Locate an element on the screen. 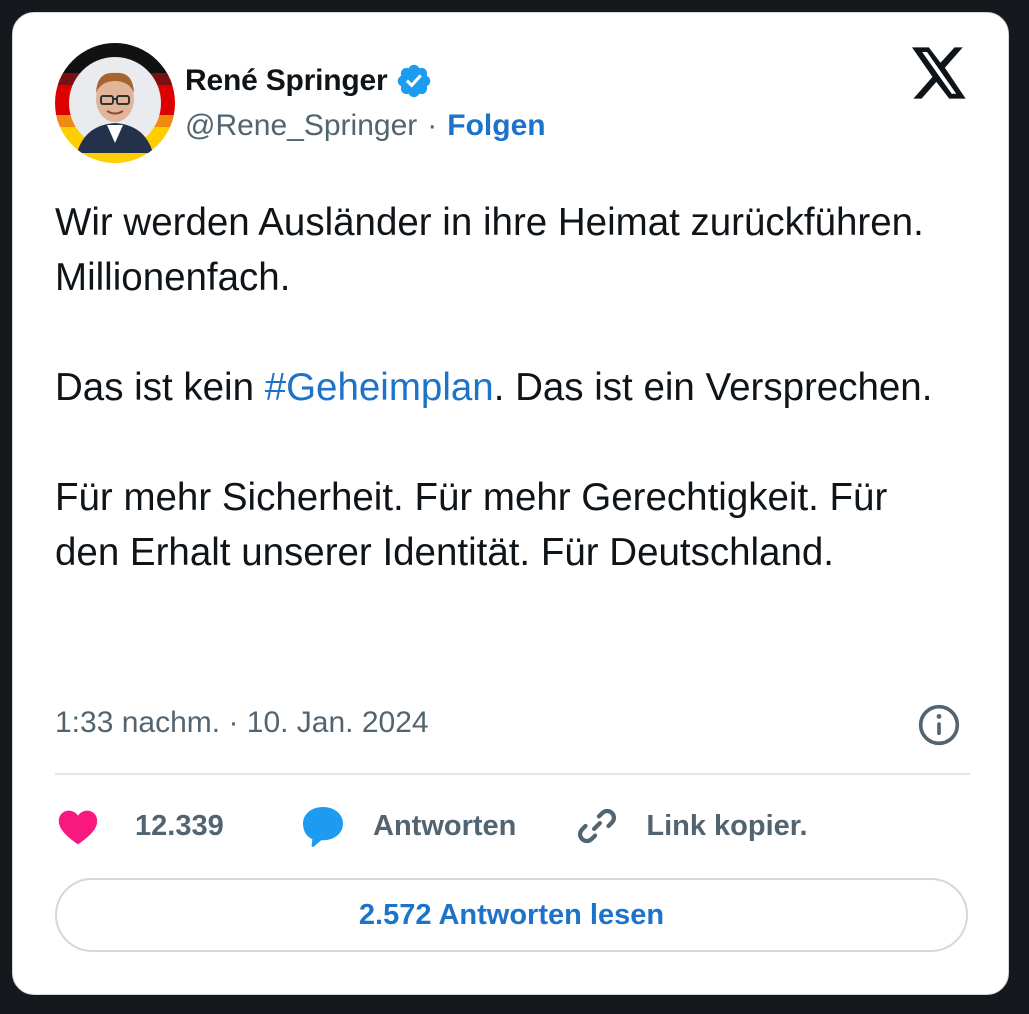  x-logo-icon is located at coordinates (940, 73).